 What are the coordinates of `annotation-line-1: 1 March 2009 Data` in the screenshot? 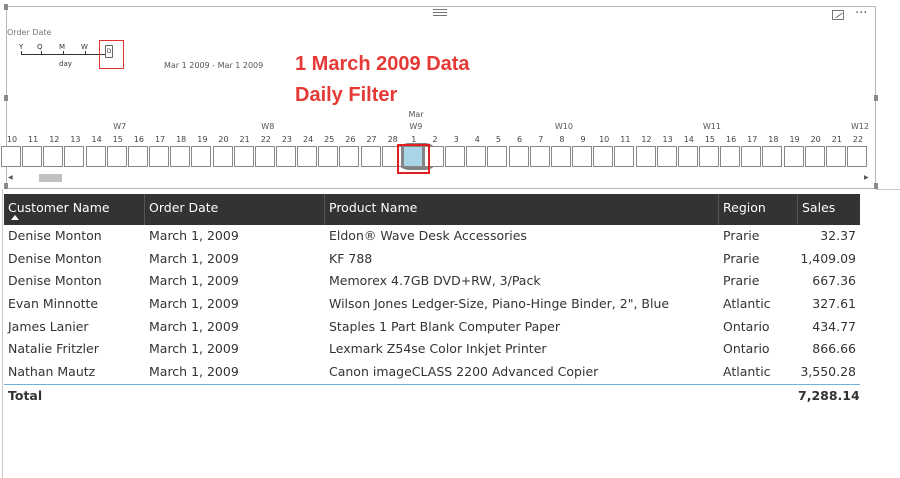 It's located at (382, 64).